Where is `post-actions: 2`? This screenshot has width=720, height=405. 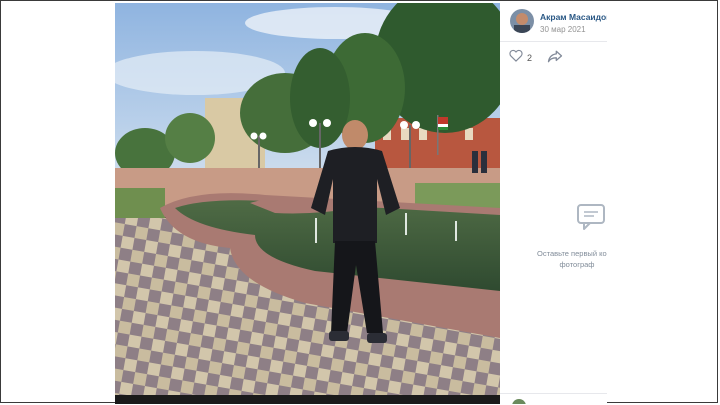 post-actions: 2 is located at coordinates (558, 59).